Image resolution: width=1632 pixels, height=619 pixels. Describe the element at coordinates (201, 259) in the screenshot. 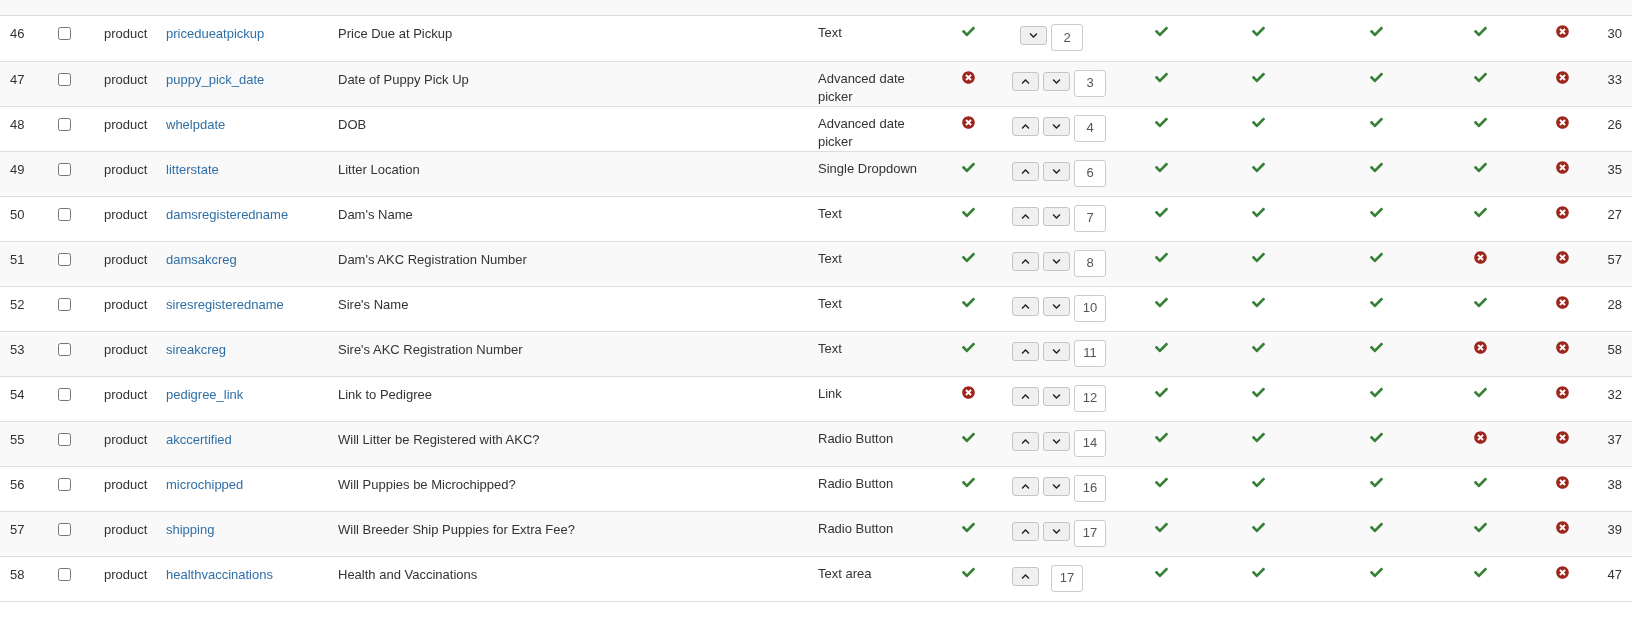

I see `field-name-link: damsakcreg` at that location.